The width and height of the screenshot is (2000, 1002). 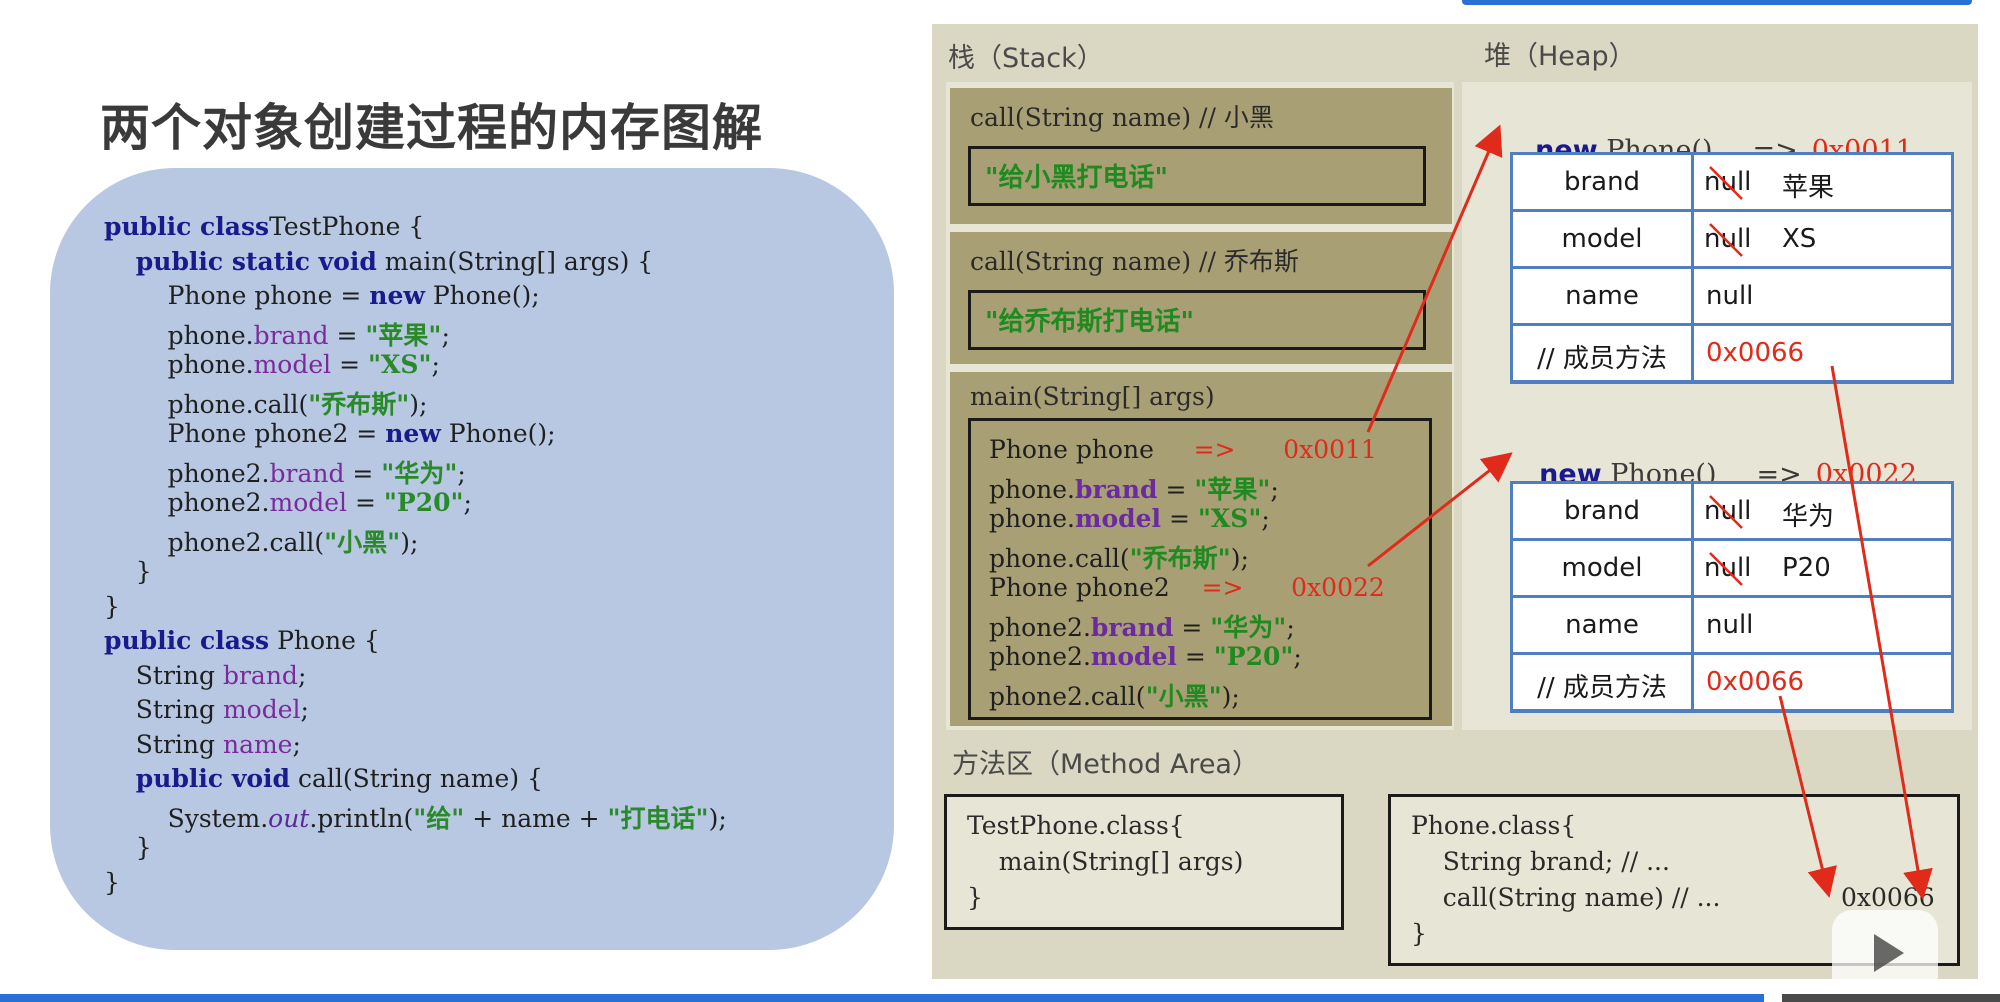 I want to click on top-accent-bar, so click(x=1717, y=2).